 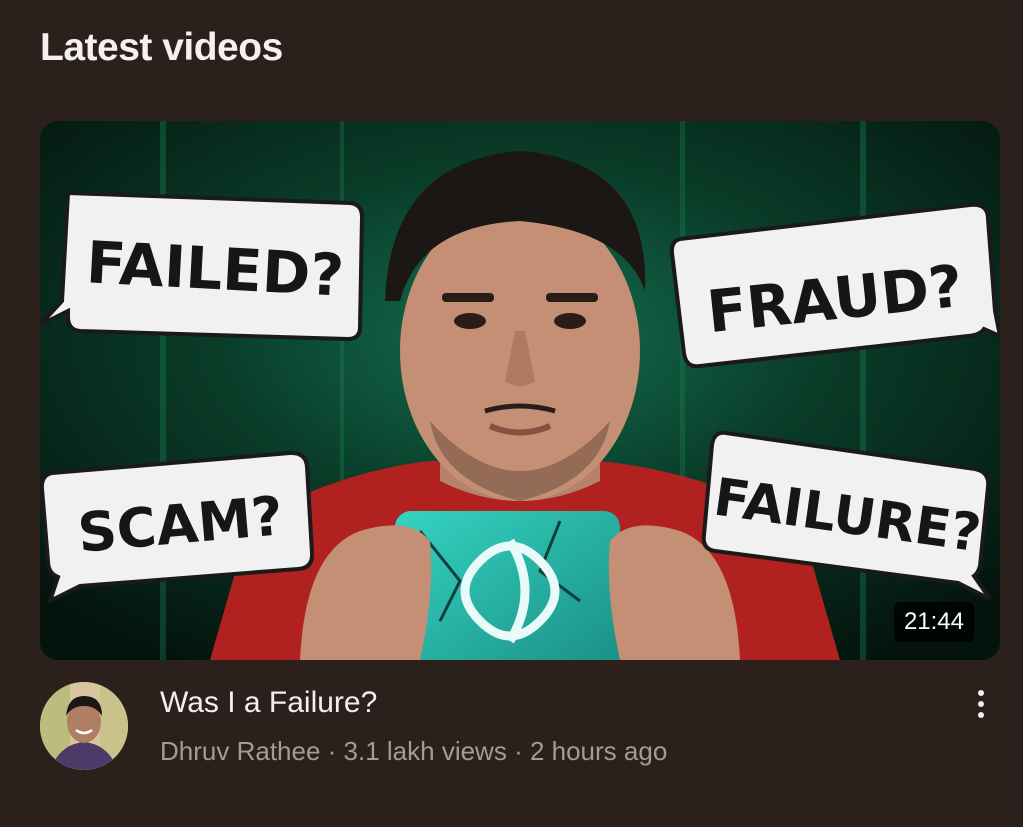 What do you see at coordinates (215, 268) in the screenshot?
I see `bubble-text-failed: FAILED?` at bounding box center [215, 268].